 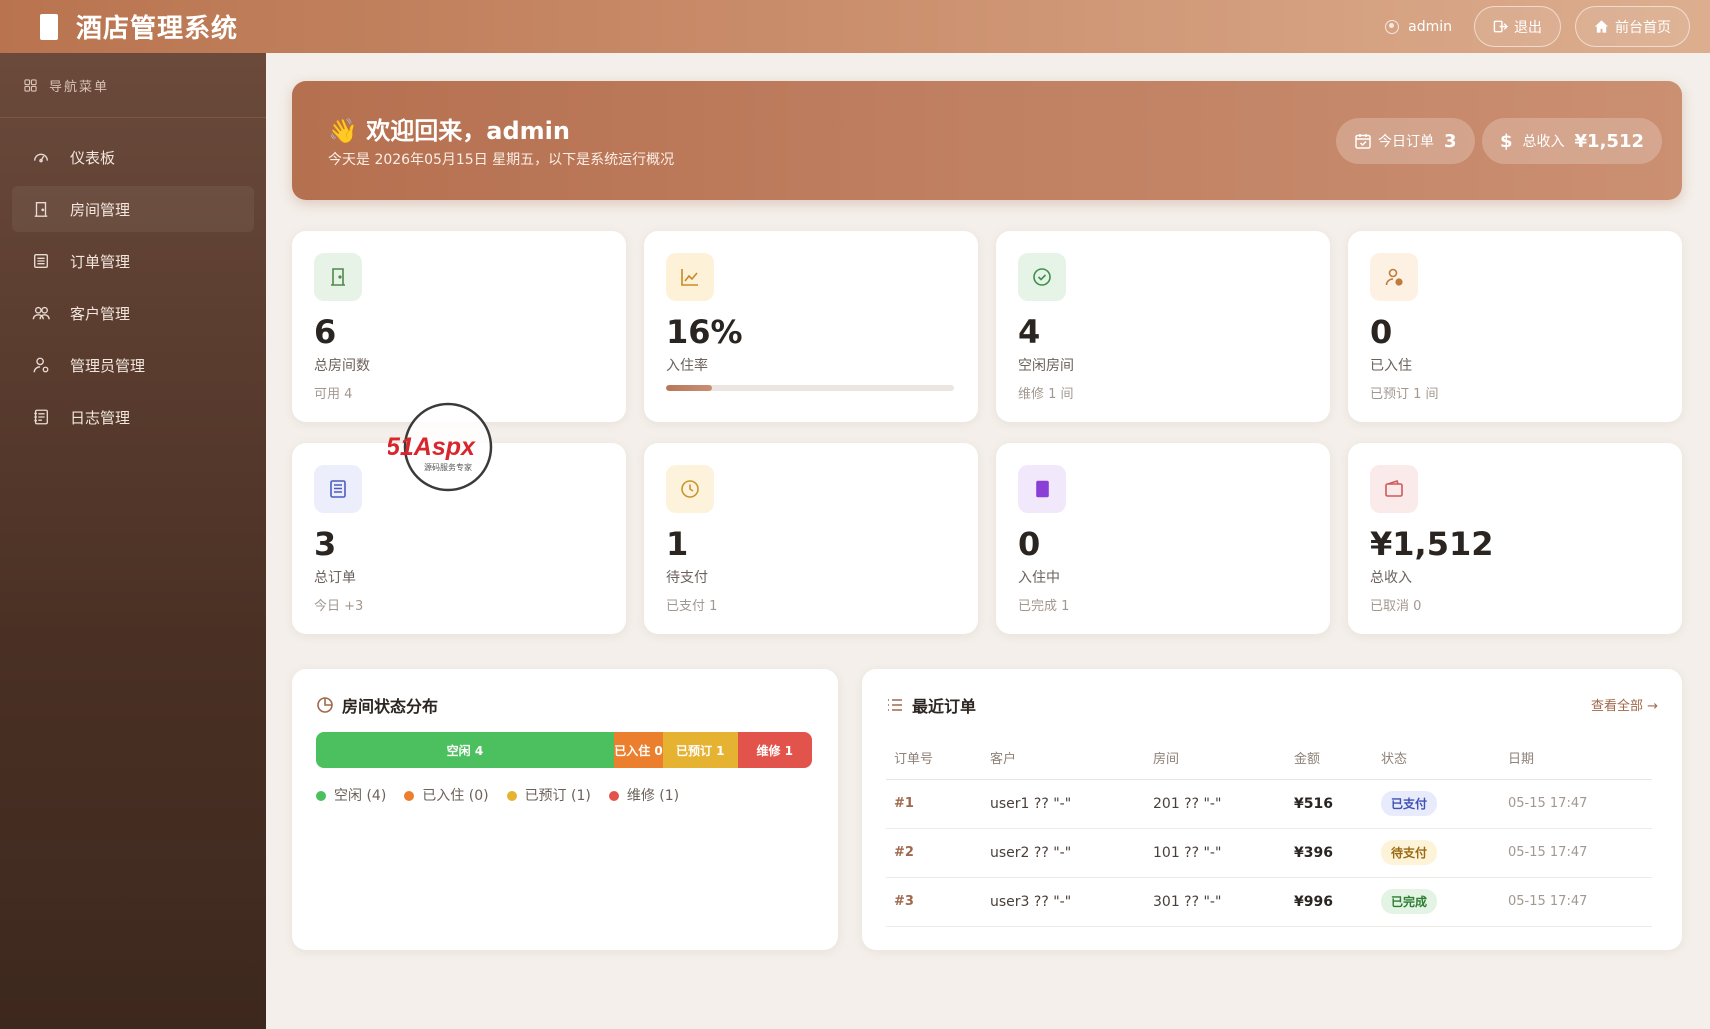 What do you see at coordinates (1063, 853) in the screenshot?
I see `order-customer: user2 ?? "-"` at bounding box center [1063, 853].